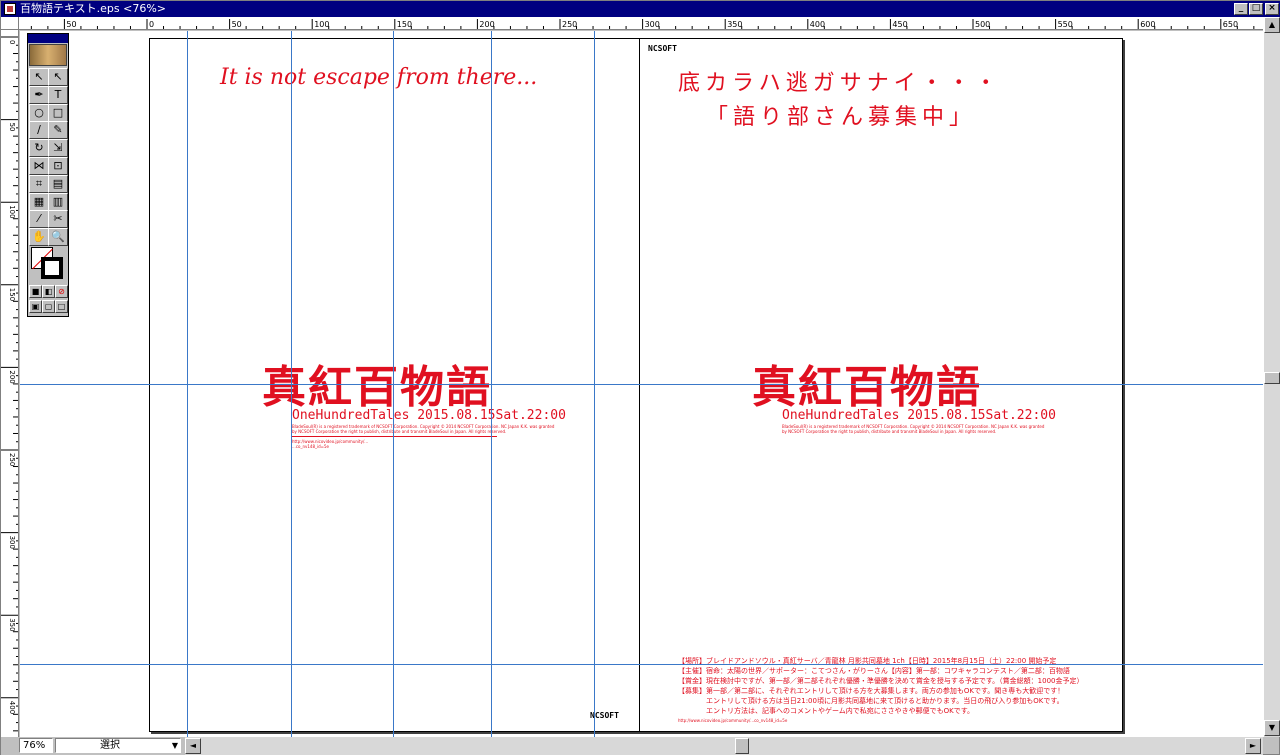 This screenshot has height=755, width=1280. I want to click on horizontal-scroll-thumb, so click(742, 746).